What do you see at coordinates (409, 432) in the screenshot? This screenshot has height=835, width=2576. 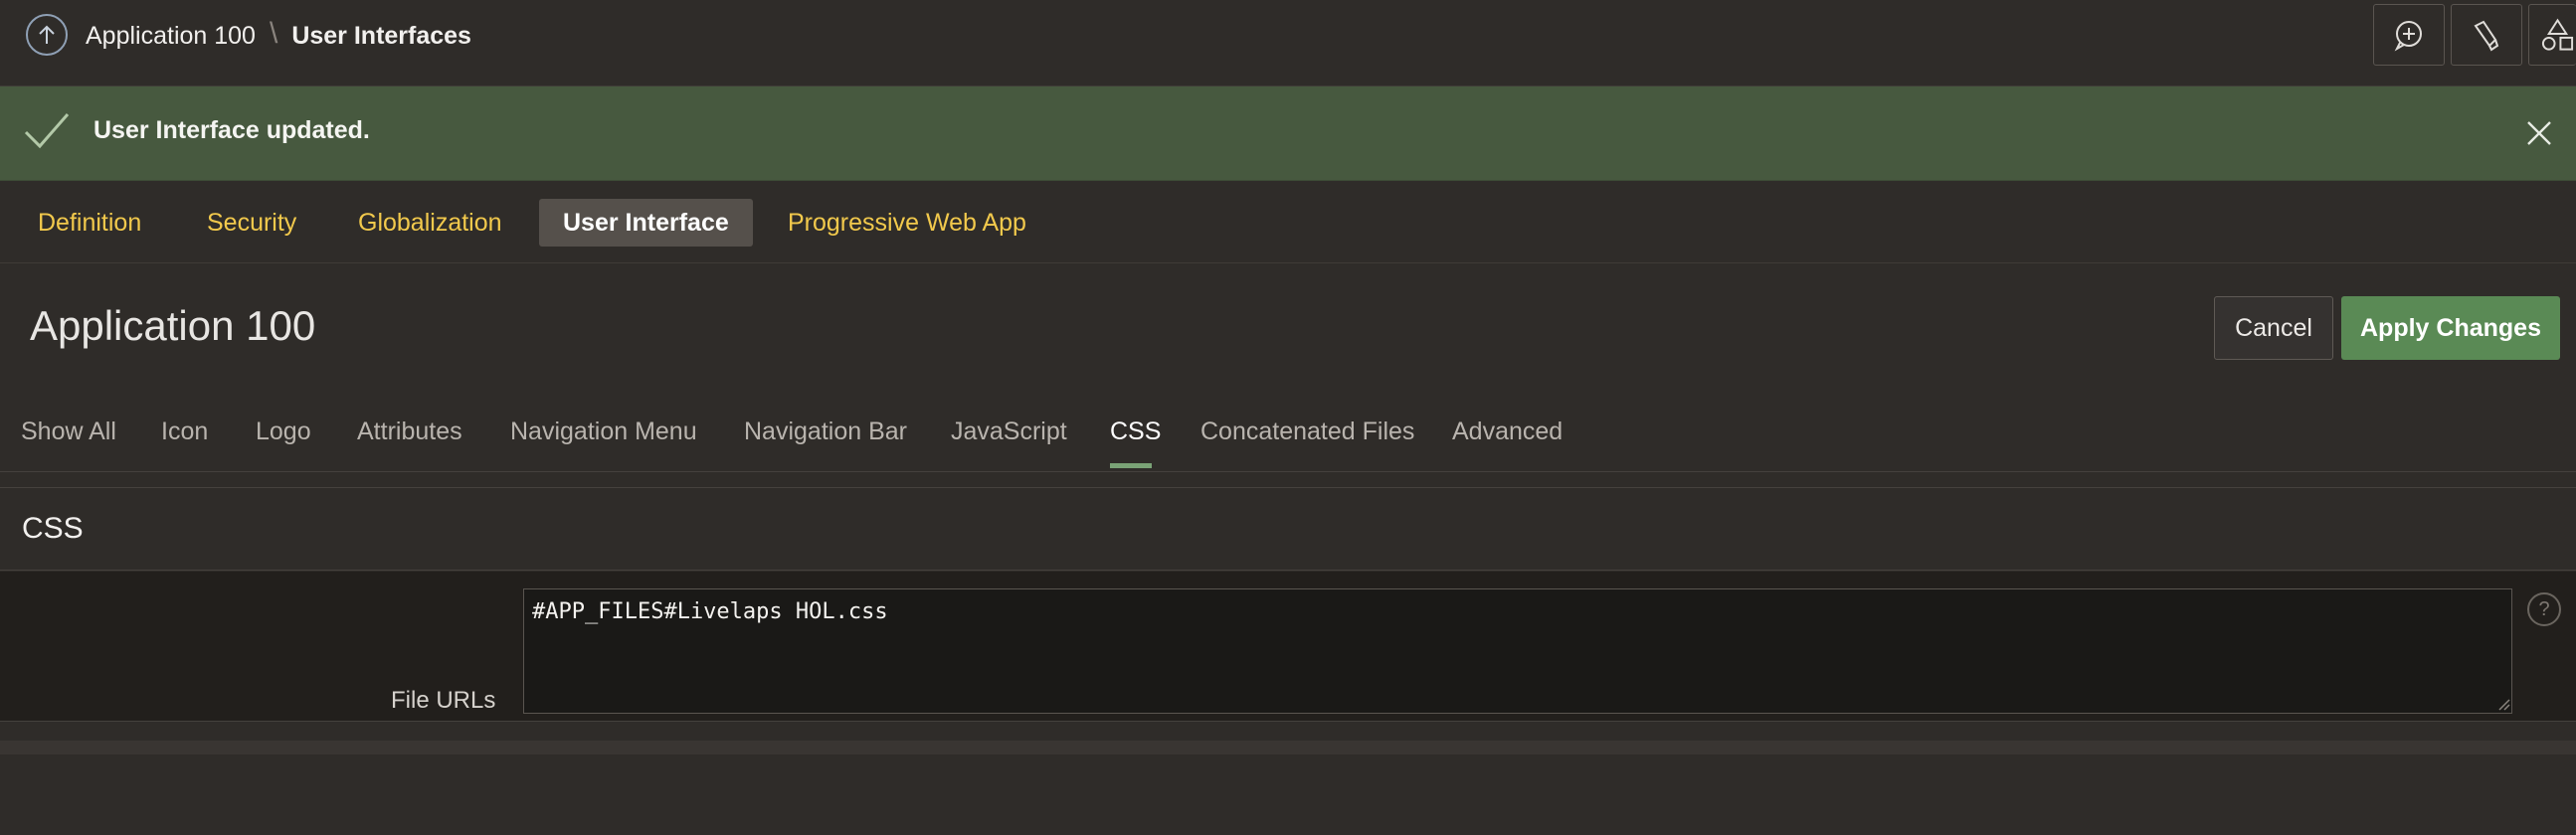 I see `tab-attributes: Attributes` at bounding box center [409, 432].